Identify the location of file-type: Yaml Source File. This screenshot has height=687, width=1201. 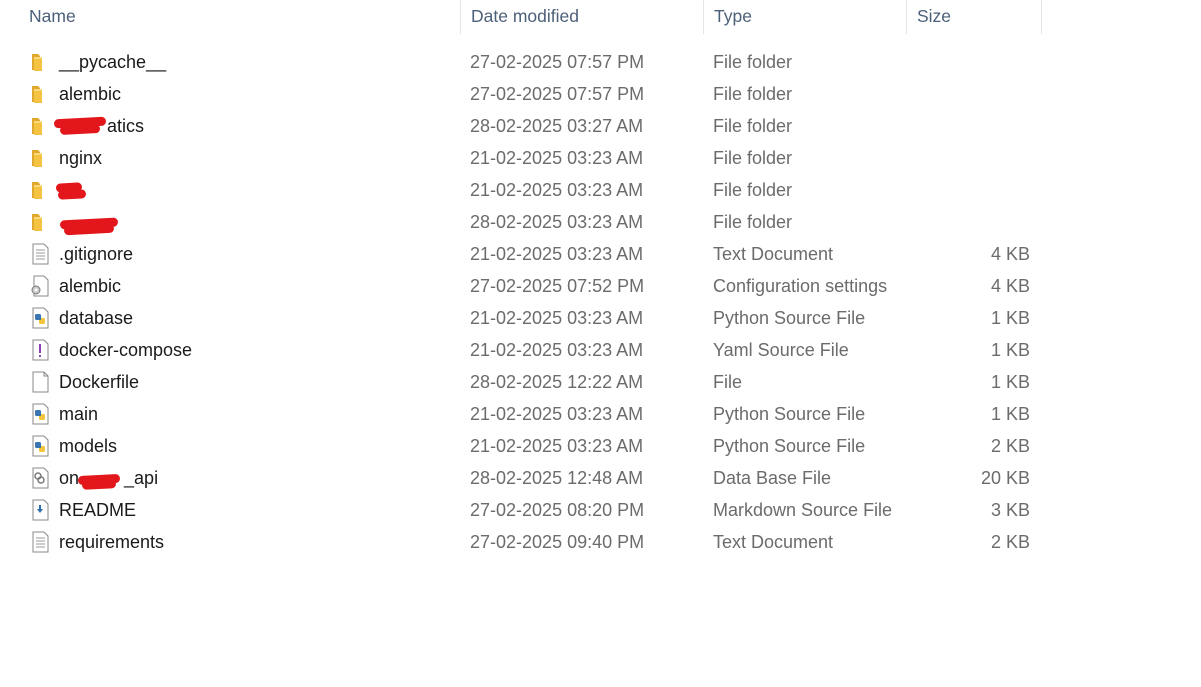
(781, 350).